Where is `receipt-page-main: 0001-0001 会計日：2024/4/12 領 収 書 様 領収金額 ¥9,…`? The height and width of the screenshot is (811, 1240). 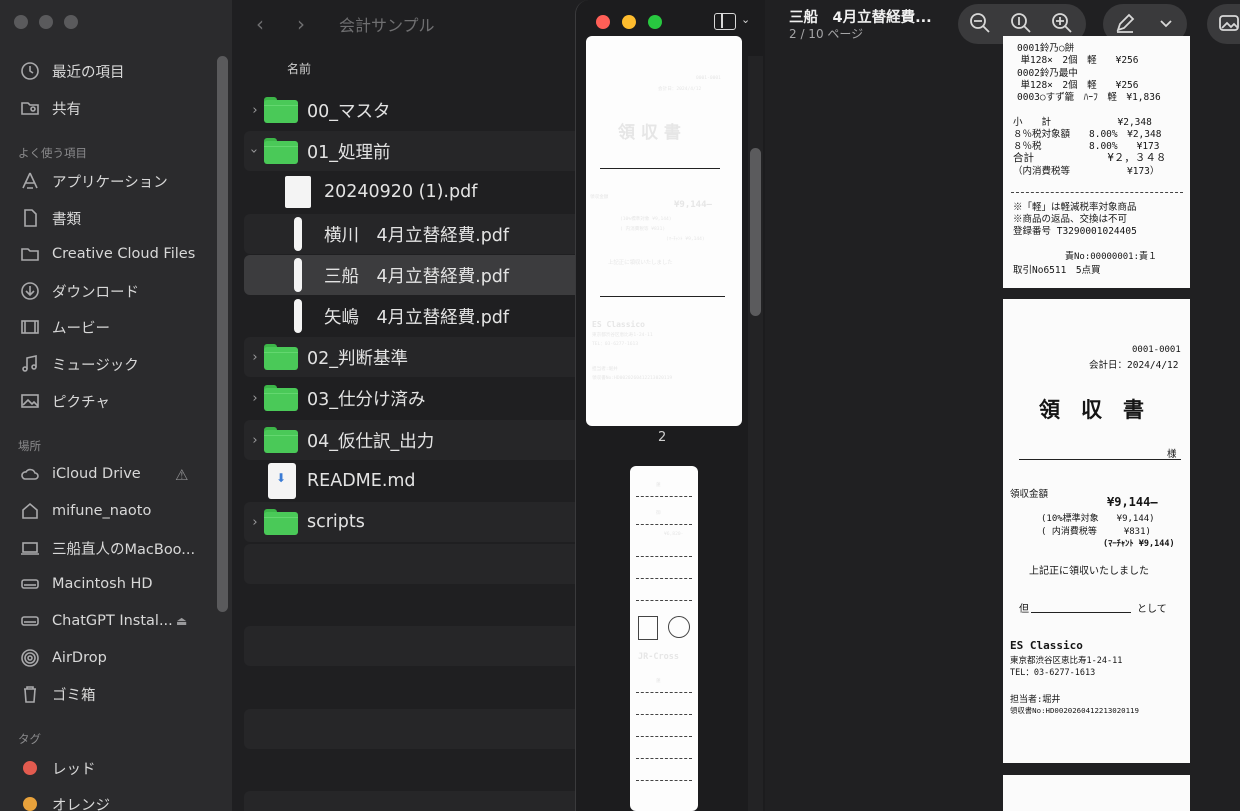 receipt-page-main: 0001-0001 会計日：2024/4/12 領 収 書 様 領収金額 ¥9,… is located at coordinates (1096, 531).